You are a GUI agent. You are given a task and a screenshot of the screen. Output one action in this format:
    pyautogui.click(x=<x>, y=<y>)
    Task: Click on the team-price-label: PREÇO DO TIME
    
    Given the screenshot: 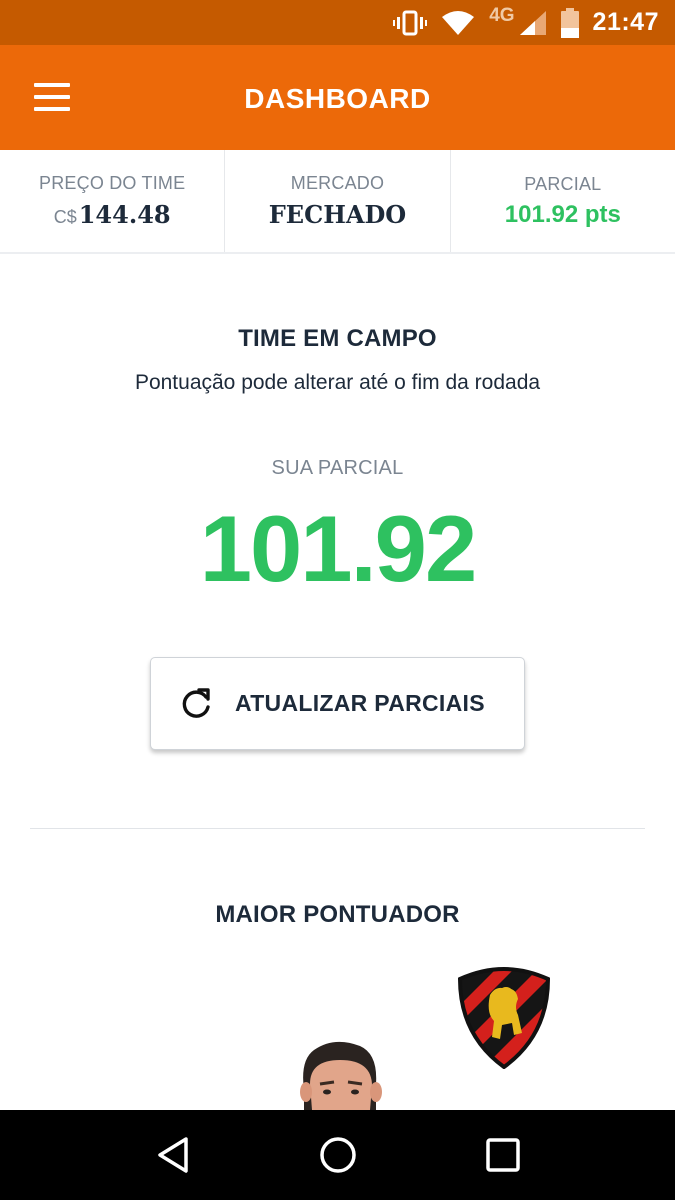 What is the action you would take?
    pyautogui.click(x=112, y=183)
    